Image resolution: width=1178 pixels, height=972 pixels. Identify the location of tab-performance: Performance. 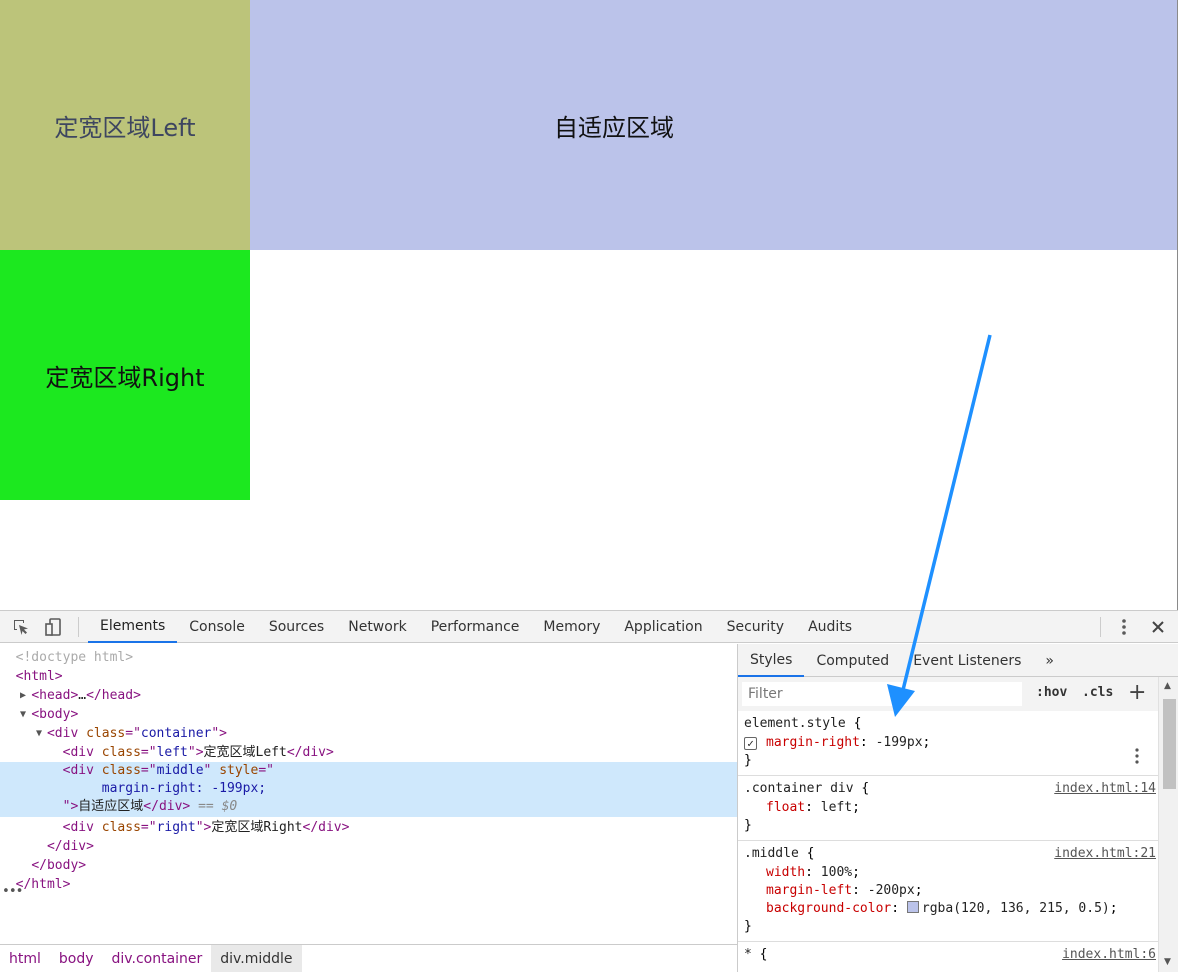
(475, 627).